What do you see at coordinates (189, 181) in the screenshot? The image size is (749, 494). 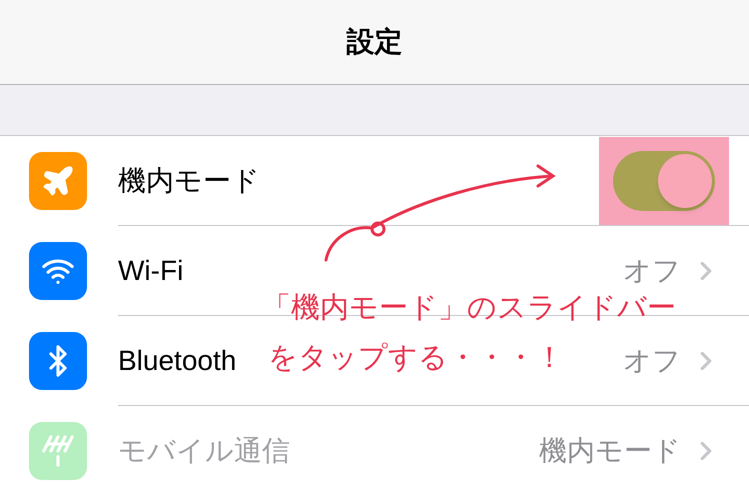 I see `row-label: 機内モード` at bounding box center [189, 181].